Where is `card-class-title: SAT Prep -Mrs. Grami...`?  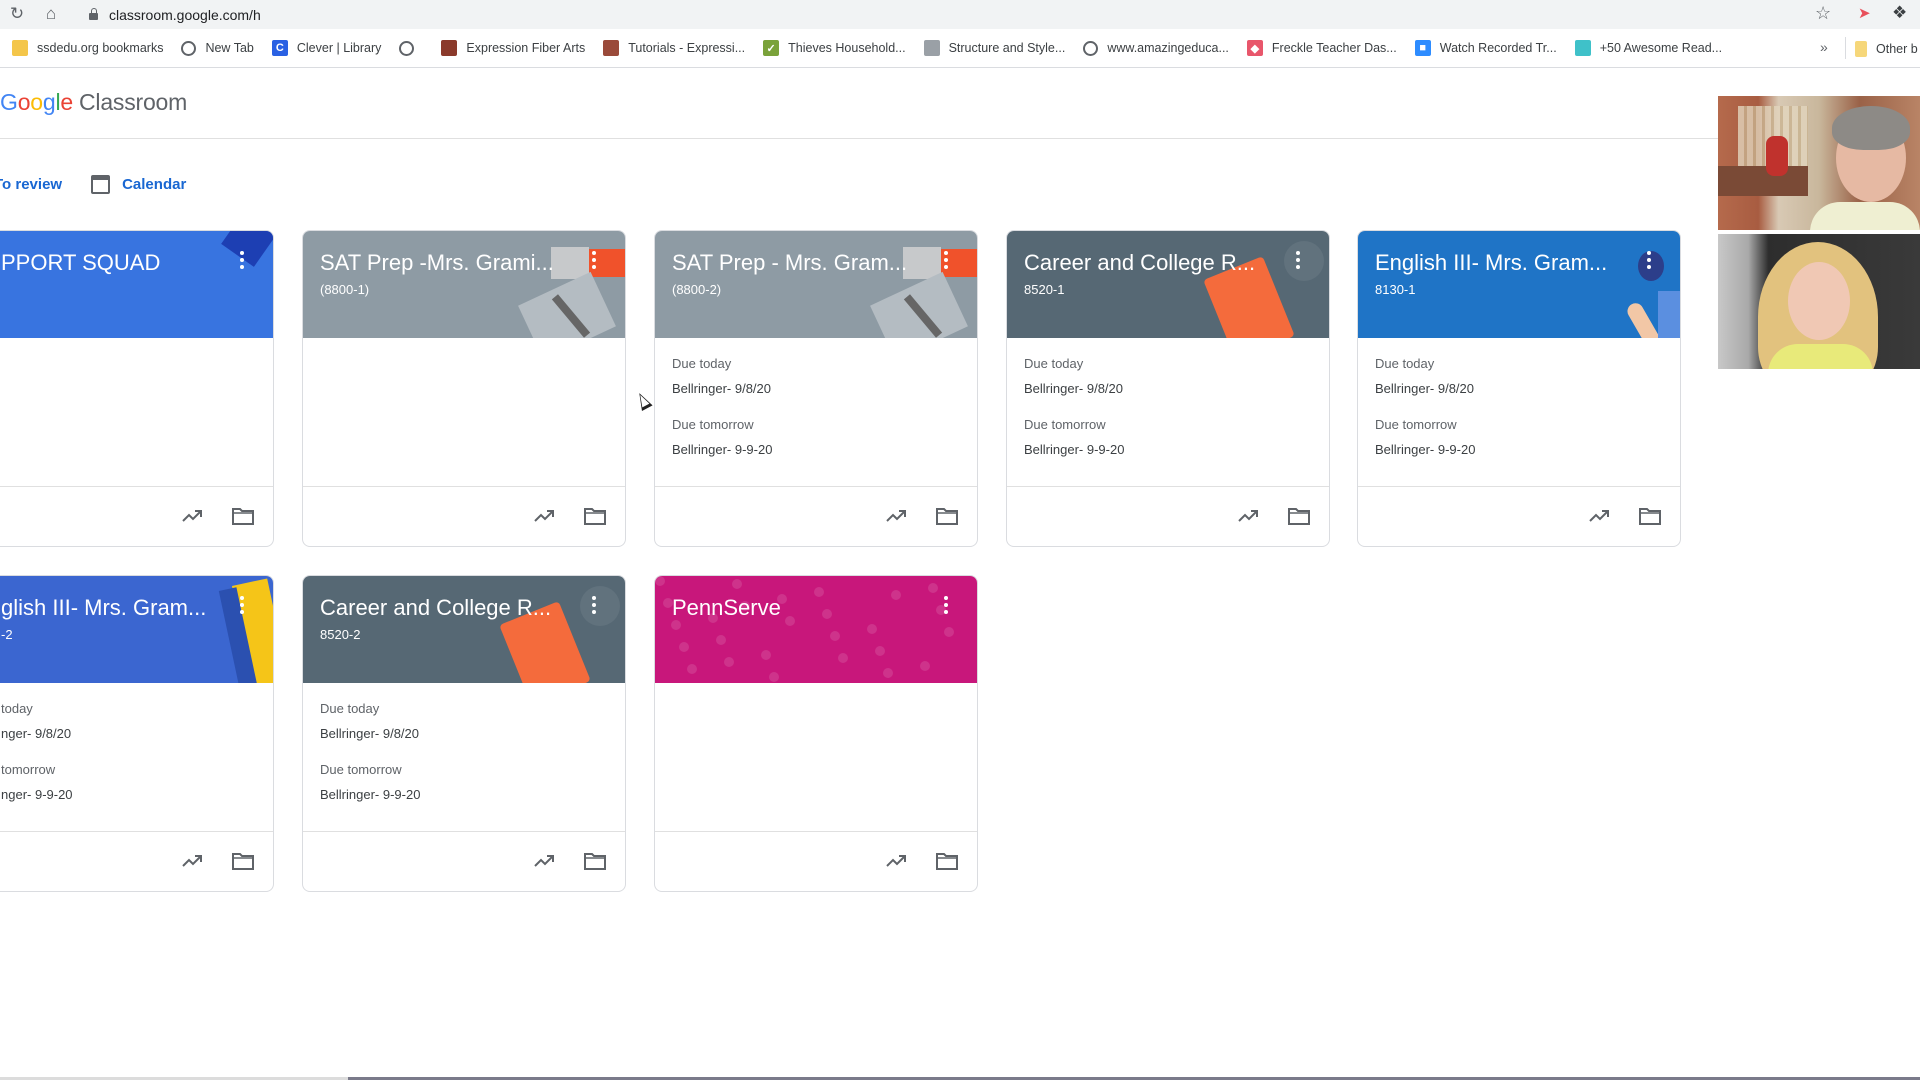 card-class-title: SAT Prep -Mrs. Grami... is located at coordinates (437, 263).